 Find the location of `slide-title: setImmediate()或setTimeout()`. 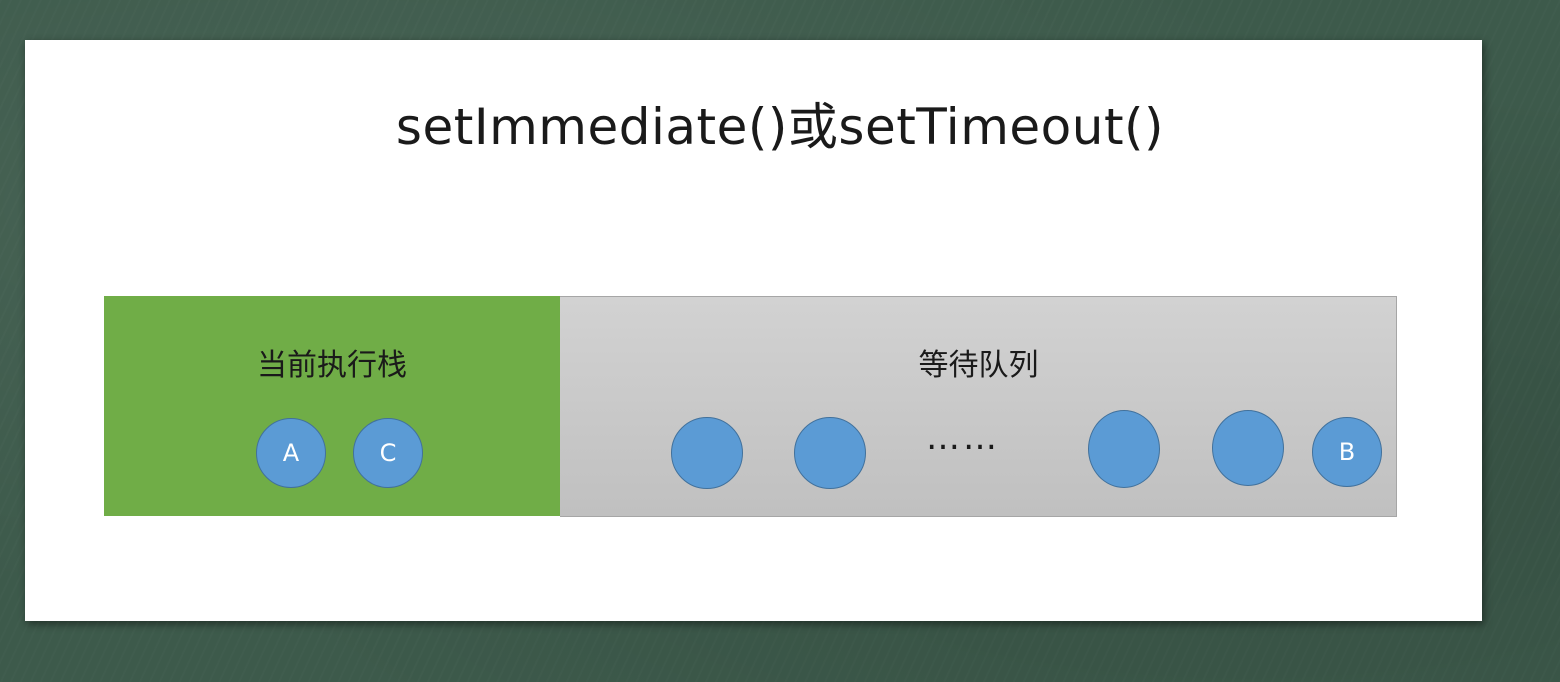

slide-title: setImmediate()或setTimeout() is located at coordinates (780, 127).